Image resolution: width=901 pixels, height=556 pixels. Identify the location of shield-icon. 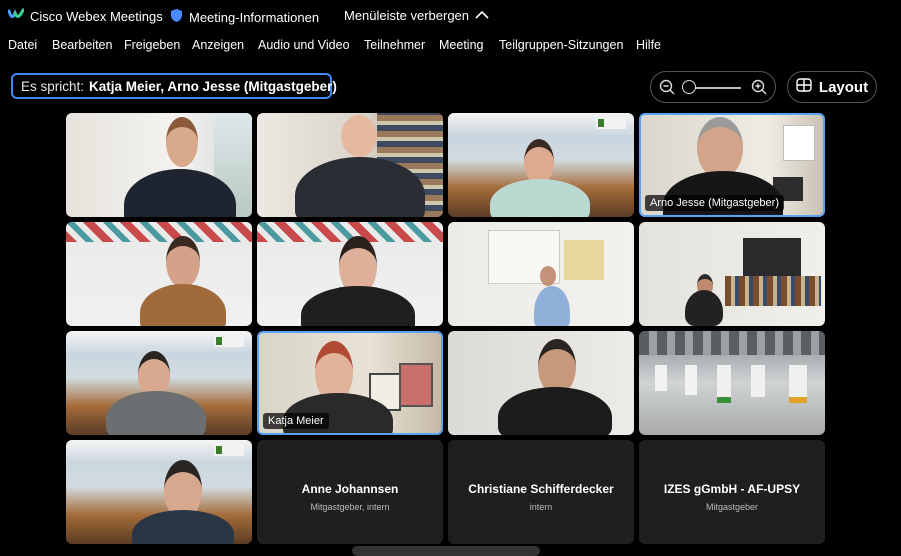
(176, 17).